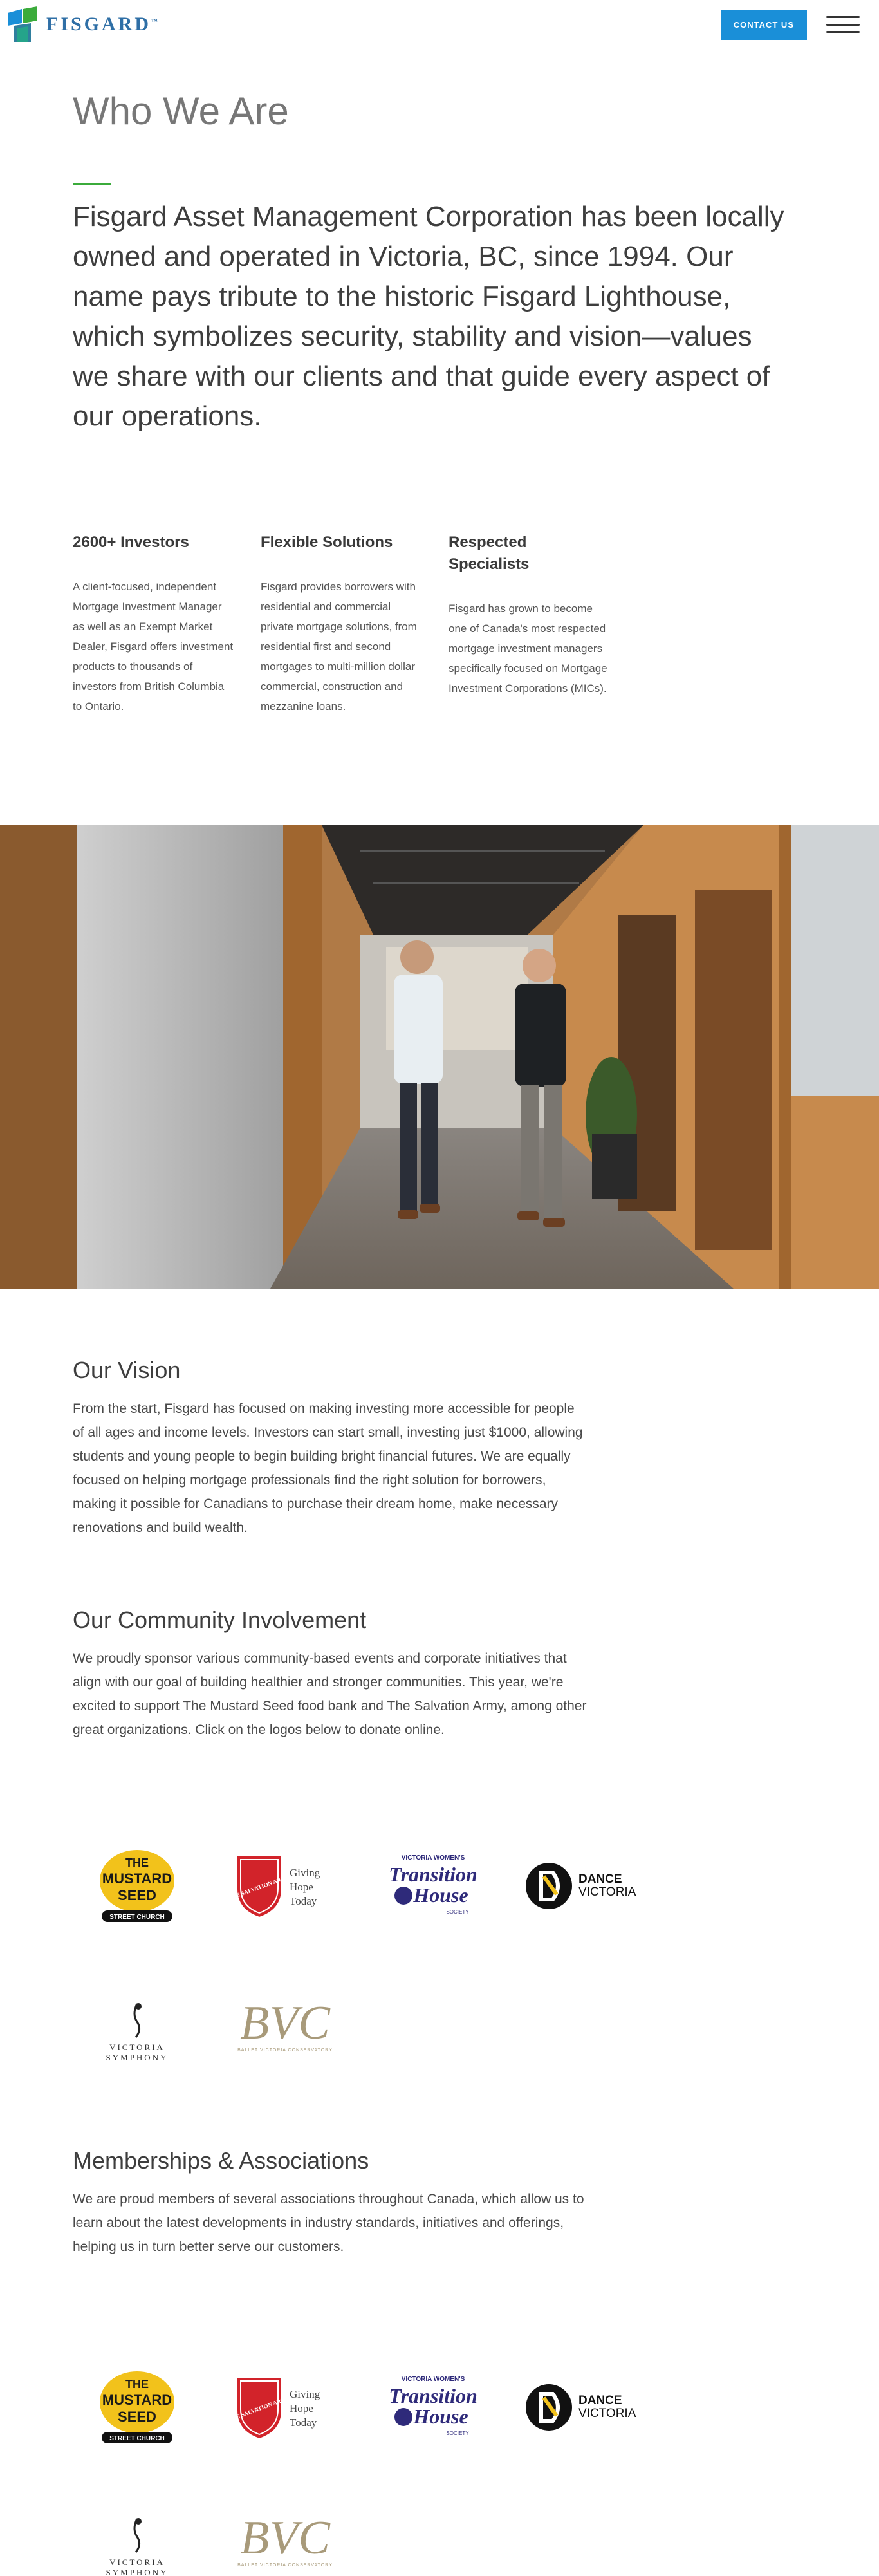 This screenshot has width=879, height=2576. I want to click on feature-title: 2600+ Investors, so click(131, 542).